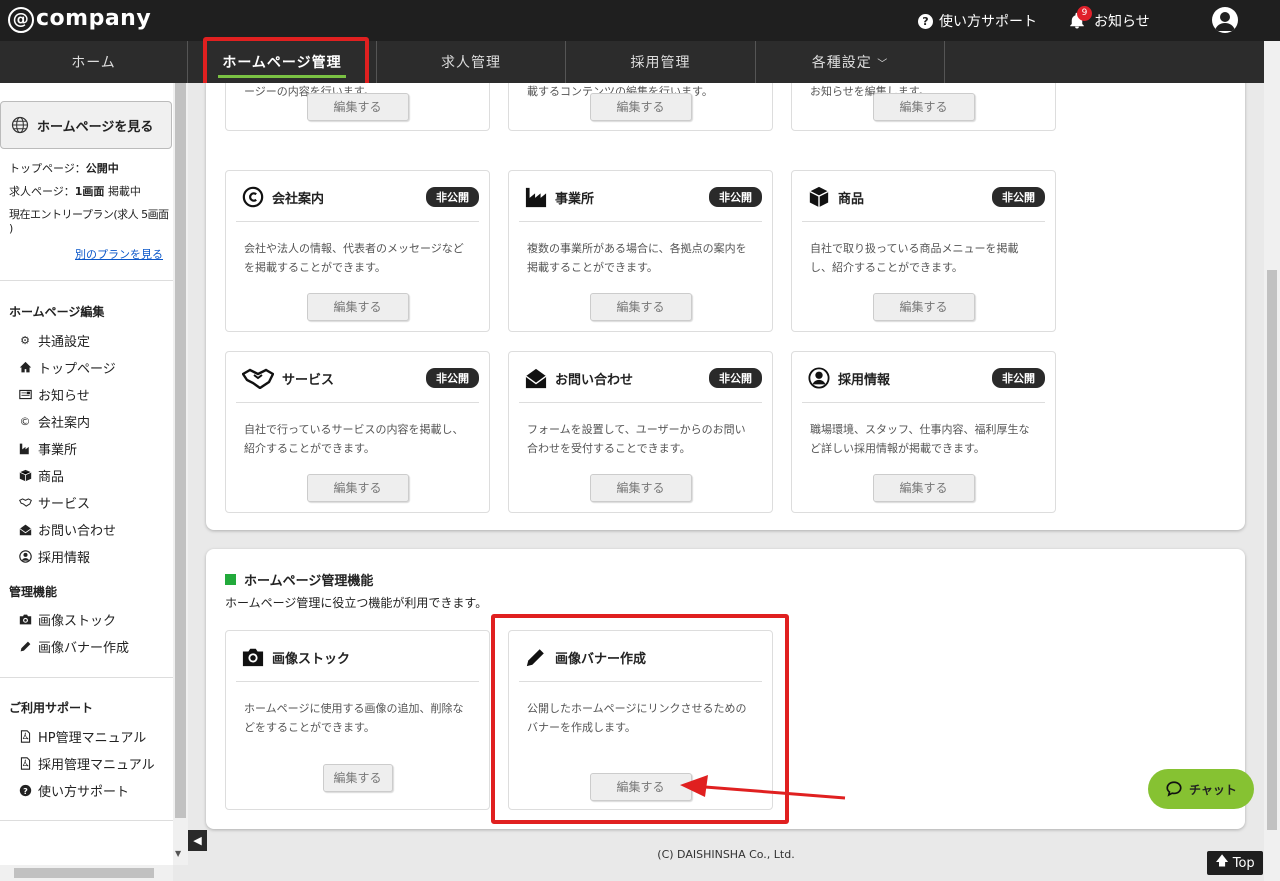 This screenshot has height=881, width=1280. I want to click on support-heading: ご利用サポート, so click(51, 708).